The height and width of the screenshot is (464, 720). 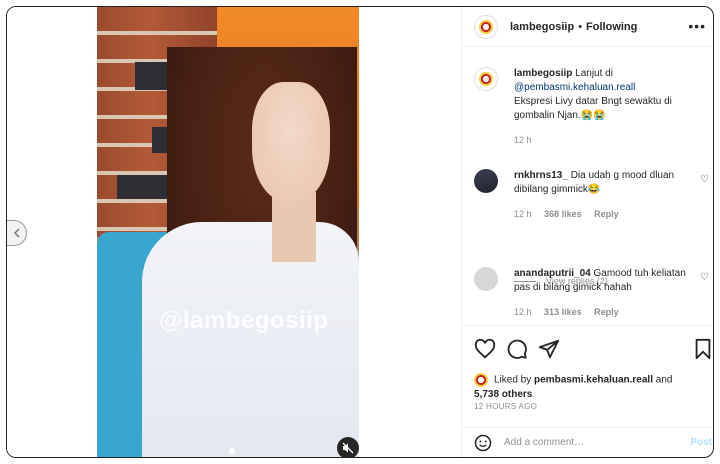 I want to click on action-bar, so click(x=588, y=349).